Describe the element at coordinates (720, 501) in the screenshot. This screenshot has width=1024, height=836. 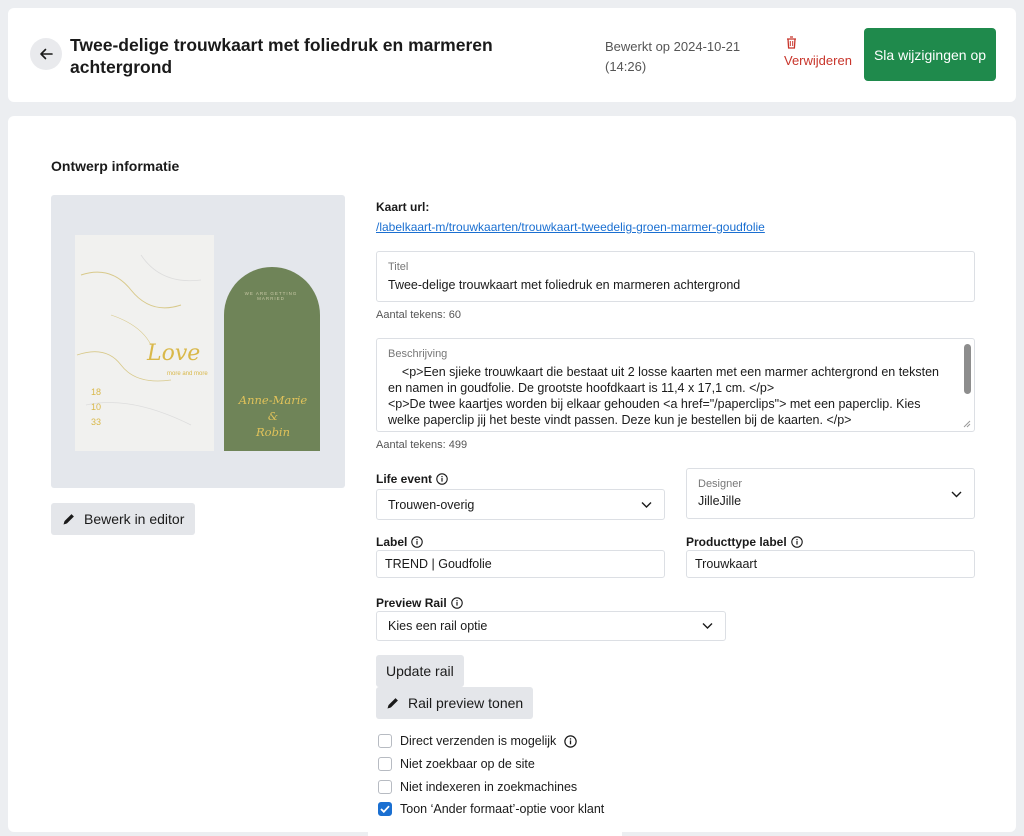
I see `designer-value: JilleJille` at that location.